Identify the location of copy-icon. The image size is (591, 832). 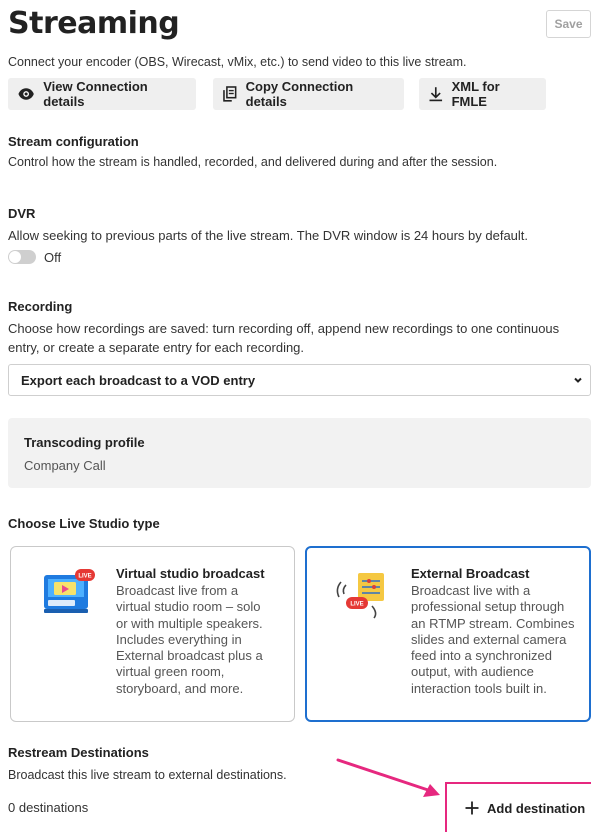
(230, 94).